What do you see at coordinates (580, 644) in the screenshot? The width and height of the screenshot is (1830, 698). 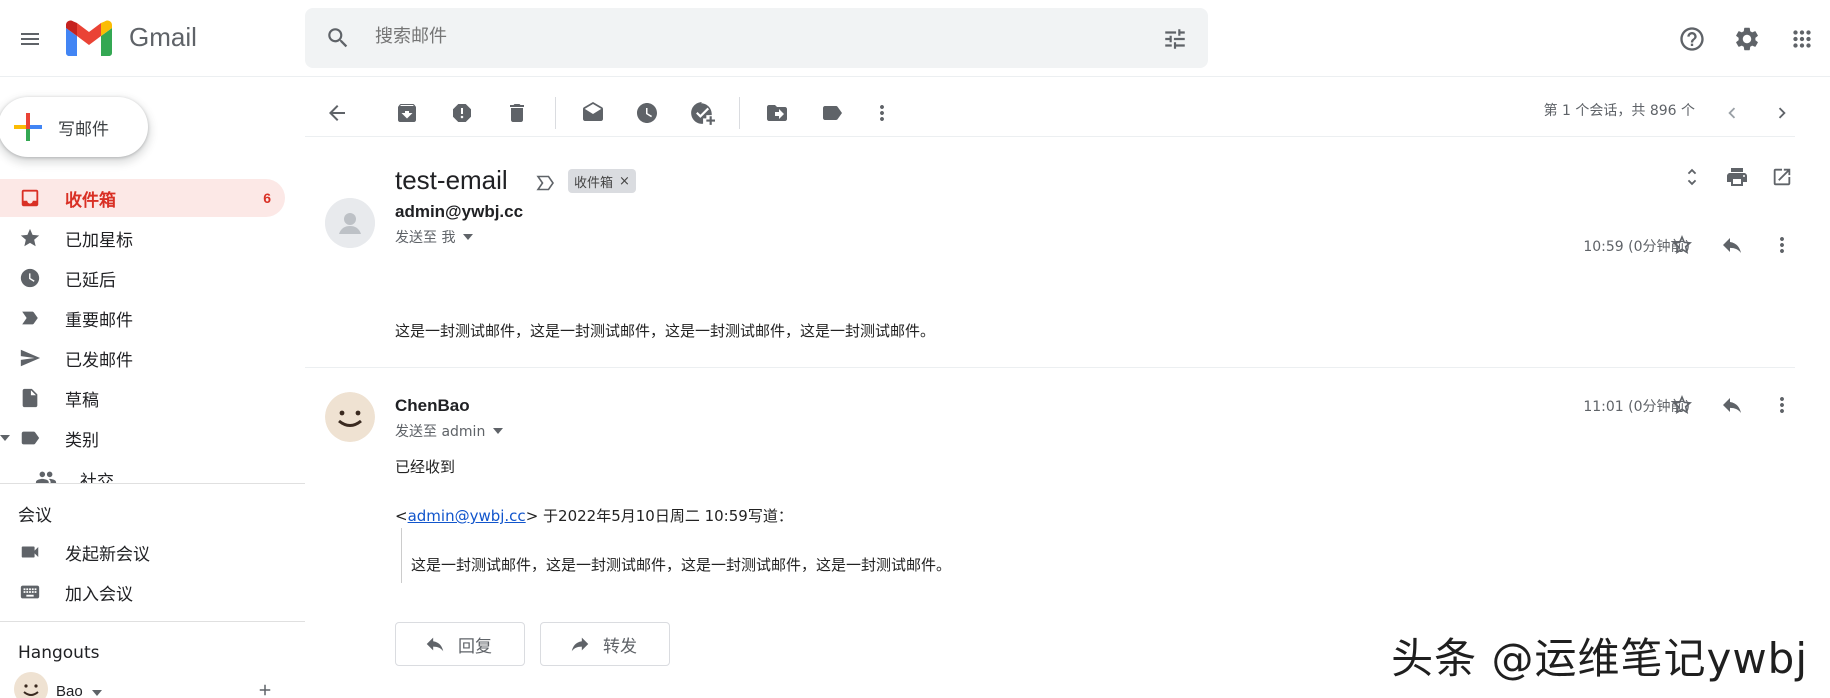 I see `forward-icon` at bounding box center [580, 644].